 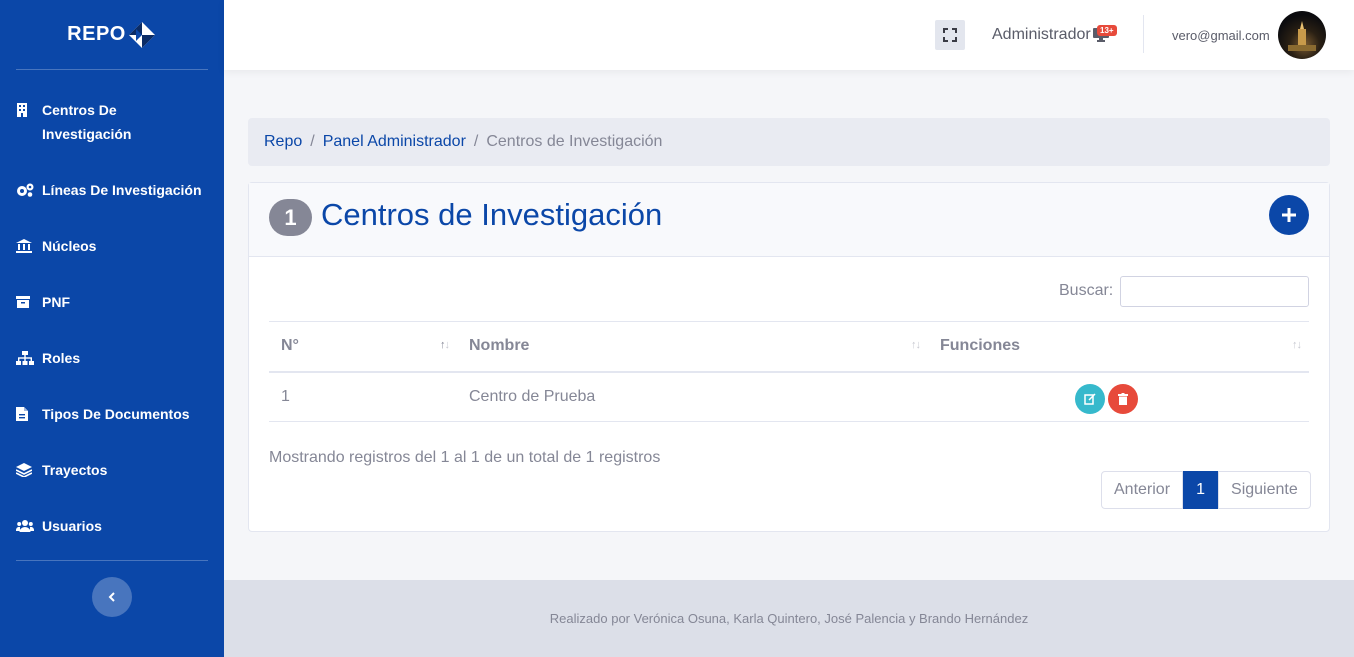 What do you see at coordinates (499, 346) in the screenshot?
I see `column-label: Nombre` at bounding box center [499, 346].